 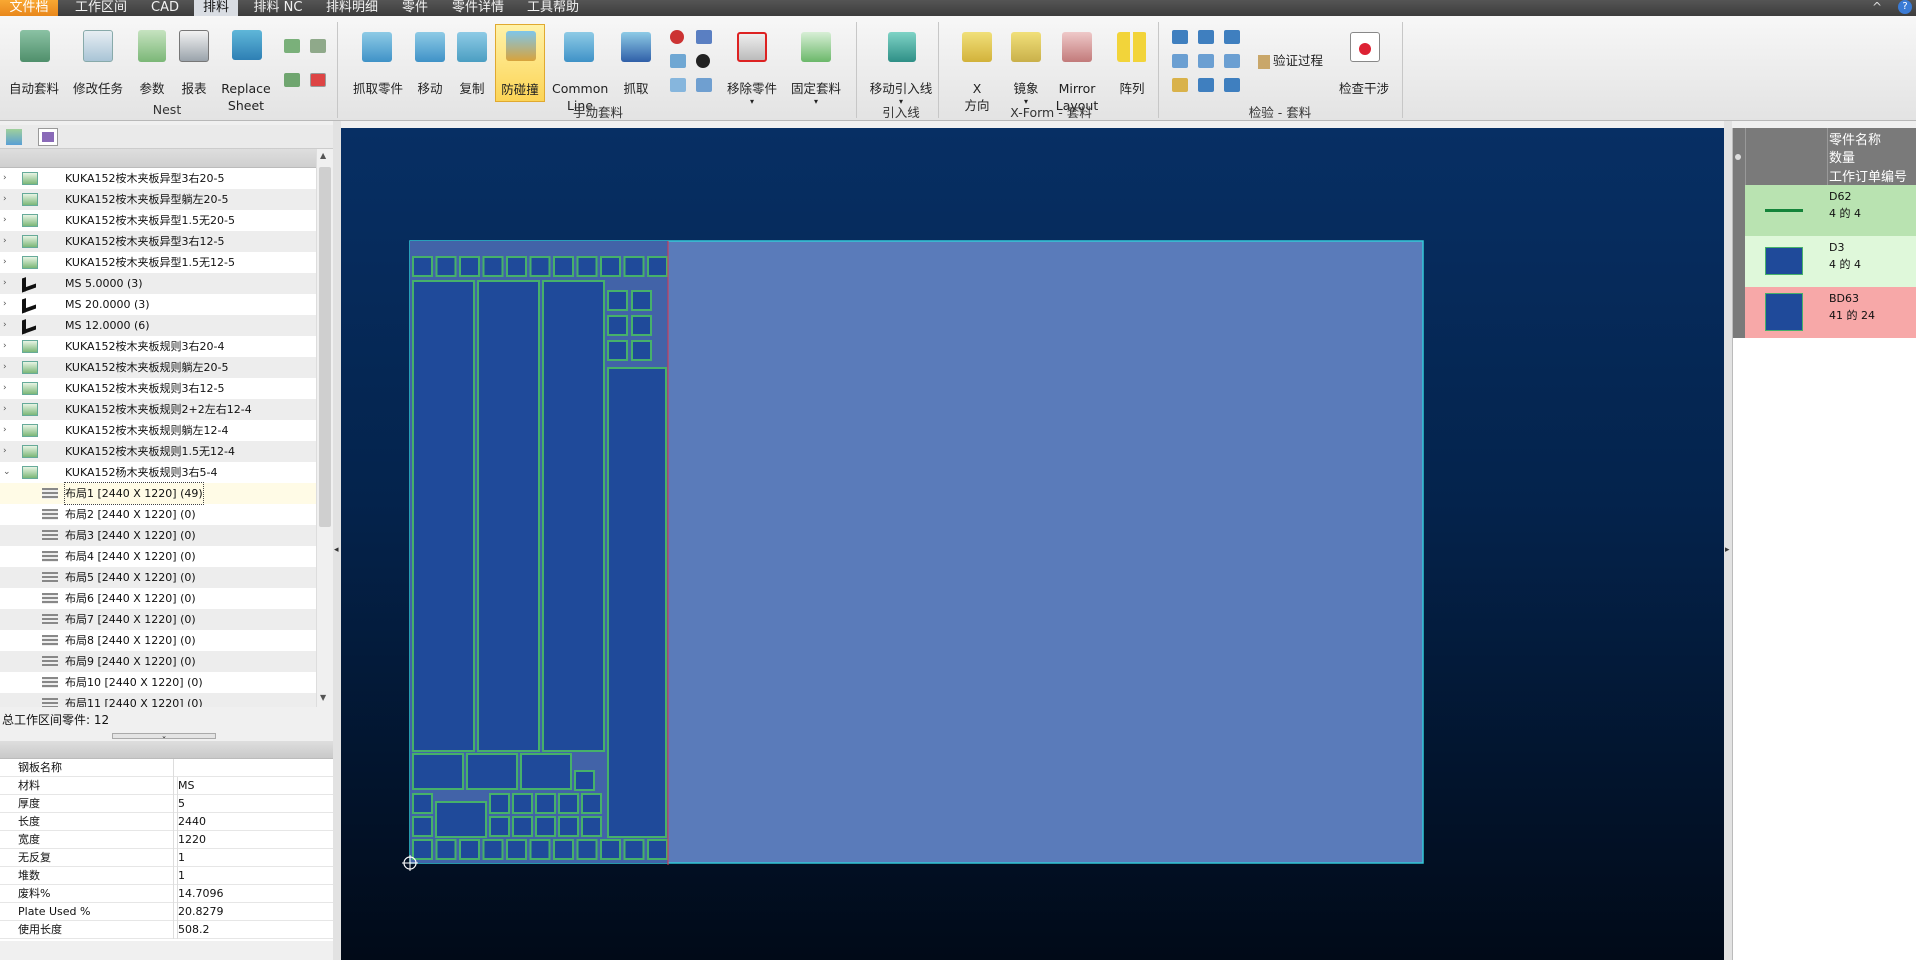 What do you see at coordinates (325, 347) in the screenshot?
I see `scroll-thumb` at bounding box center [325, 347].